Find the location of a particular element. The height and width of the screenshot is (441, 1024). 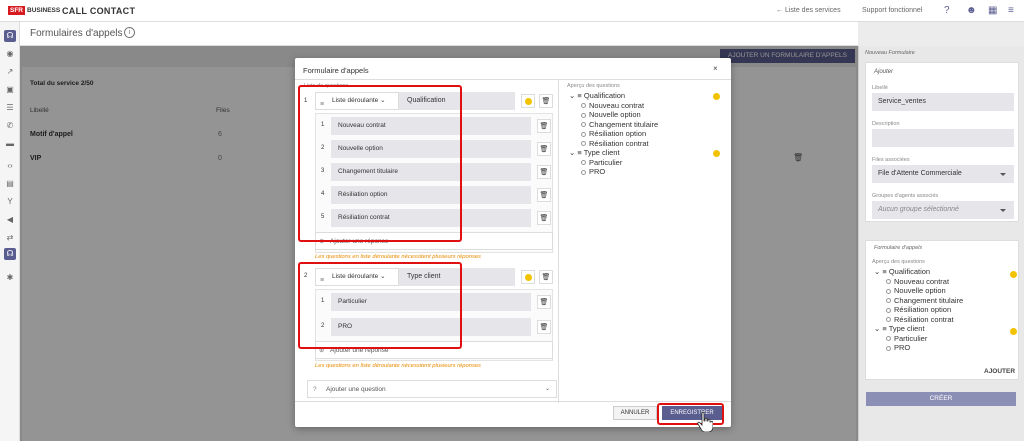

create-button: CRÉER is located at coordinates (941, 399).